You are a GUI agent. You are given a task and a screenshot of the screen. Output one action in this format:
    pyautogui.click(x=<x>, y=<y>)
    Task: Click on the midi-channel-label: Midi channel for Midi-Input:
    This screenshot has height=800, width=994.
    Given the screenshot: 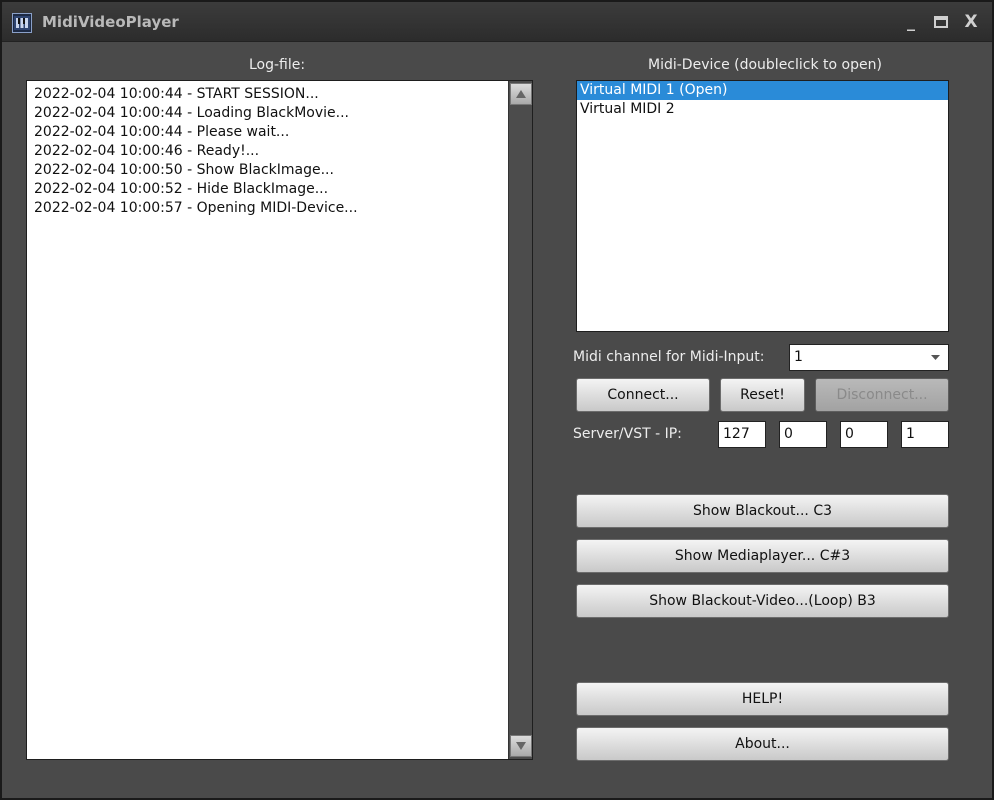 What is the action you would take?
    pyautogui.click(x=669, y=357)
    